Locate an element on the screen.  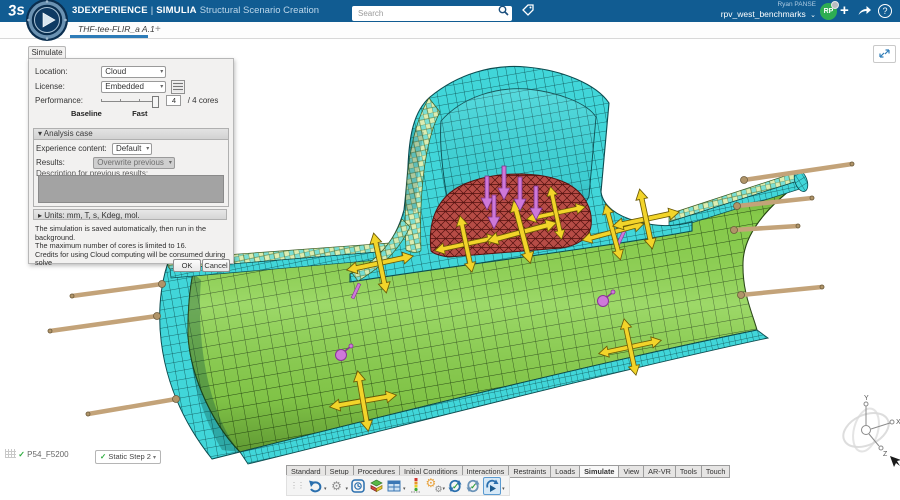
product-name: SIMULIA is located at coordinates (176, 10).